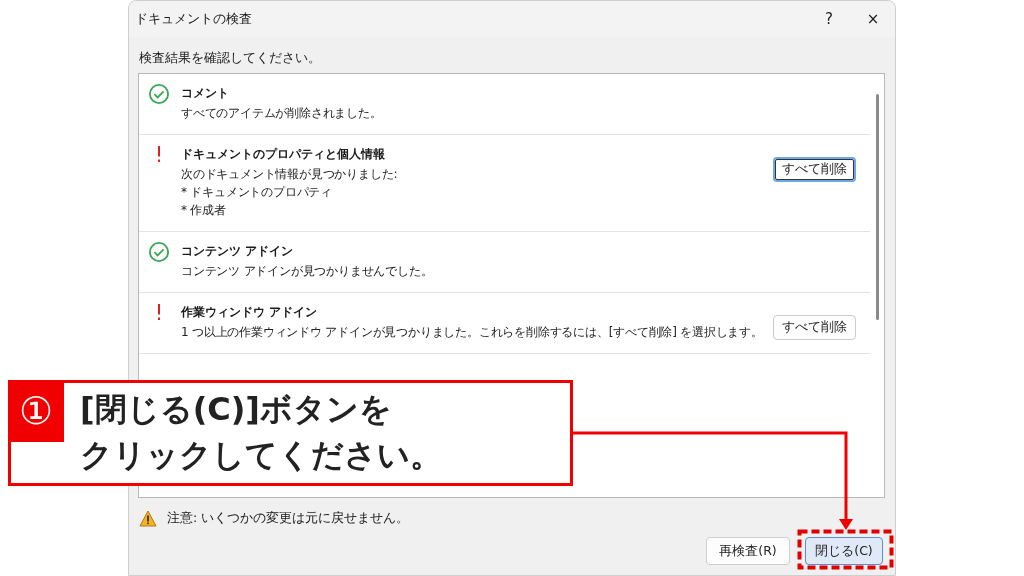 The width and height of the screenshot is (1024, 576). What do you see at coordinates (204, 210) in the screenshot?
I see `result-description: * 作成者` at bounding box center [204, 210].